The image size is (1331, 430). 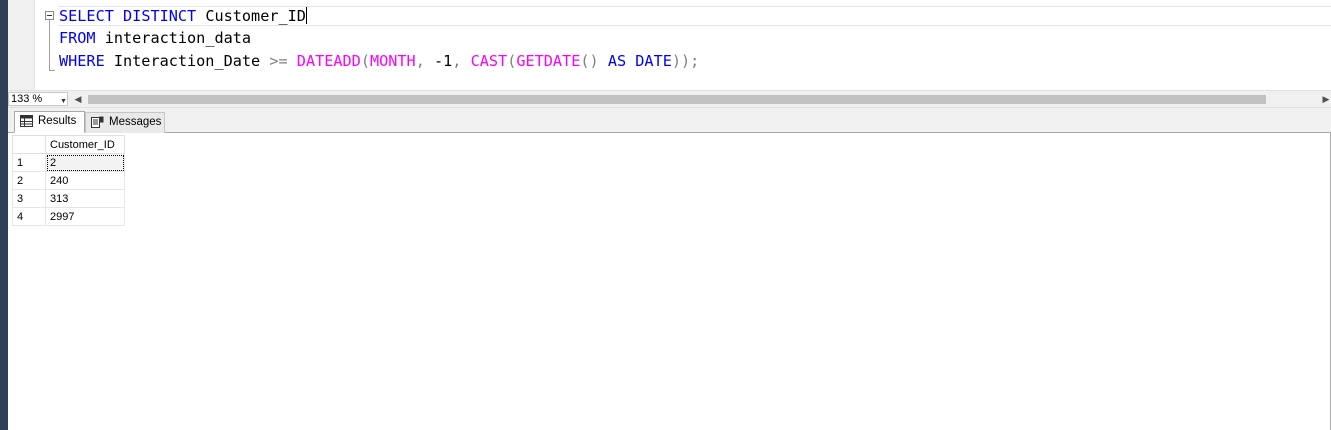 I want to click on messages-icon, so click(x=97, y=122).